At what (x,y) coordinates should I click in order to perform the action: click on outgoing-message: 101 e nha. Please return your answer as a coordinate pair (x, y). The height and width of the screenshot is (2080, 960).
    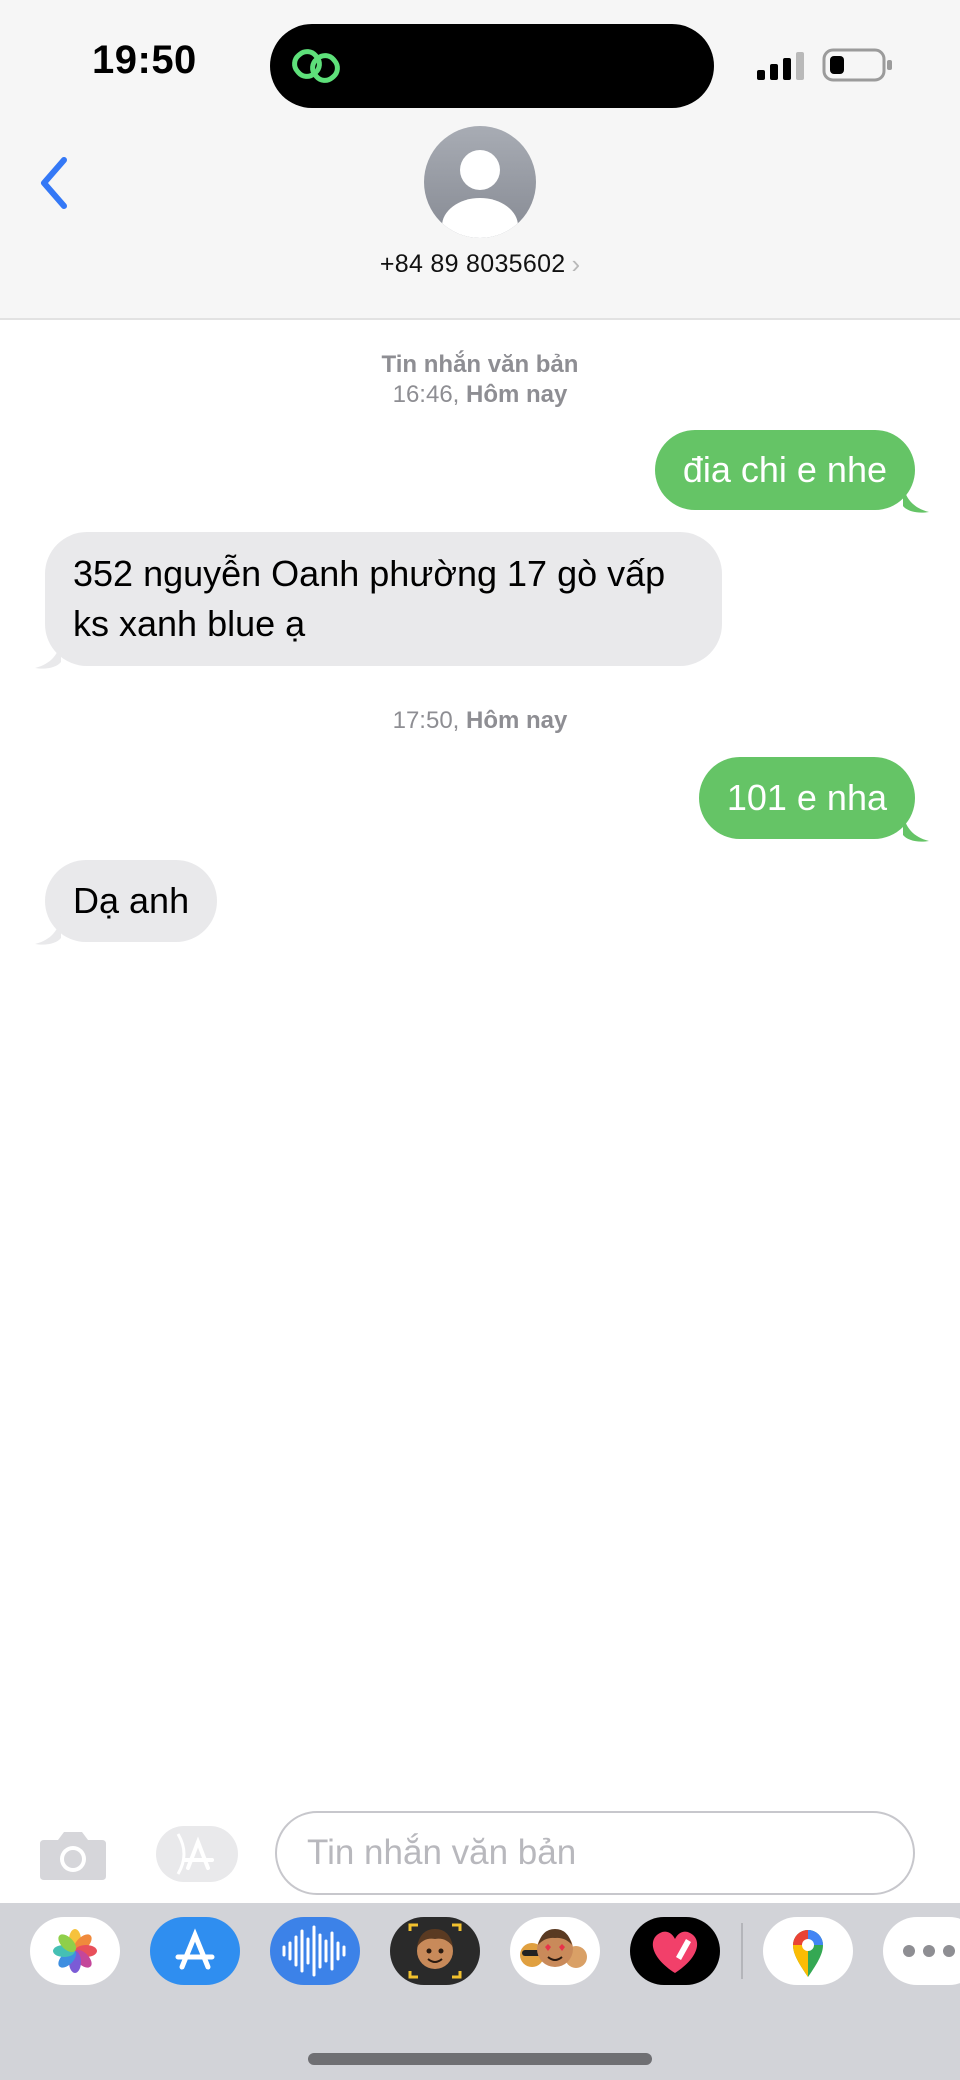
    Looking at the image, I should click on (806, 798).